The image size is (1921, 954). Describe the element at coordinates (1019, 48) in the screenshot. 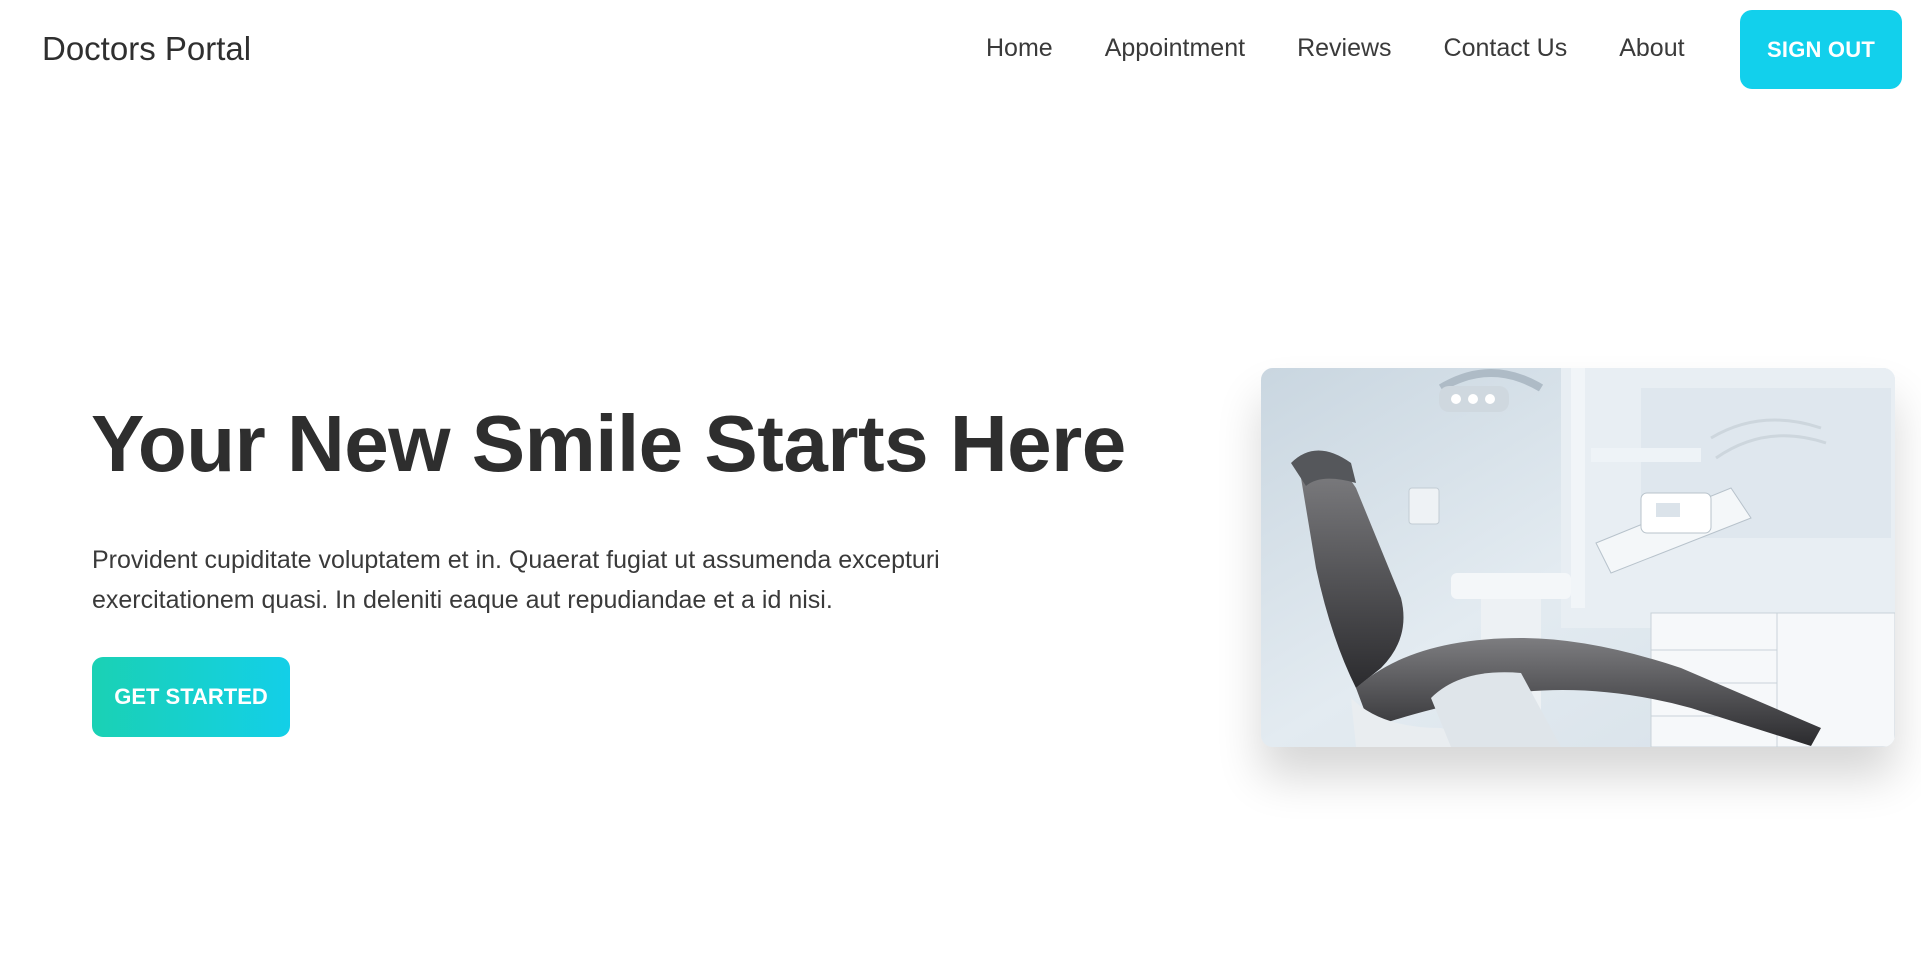

I see `nav-link-home: Home` at that location.